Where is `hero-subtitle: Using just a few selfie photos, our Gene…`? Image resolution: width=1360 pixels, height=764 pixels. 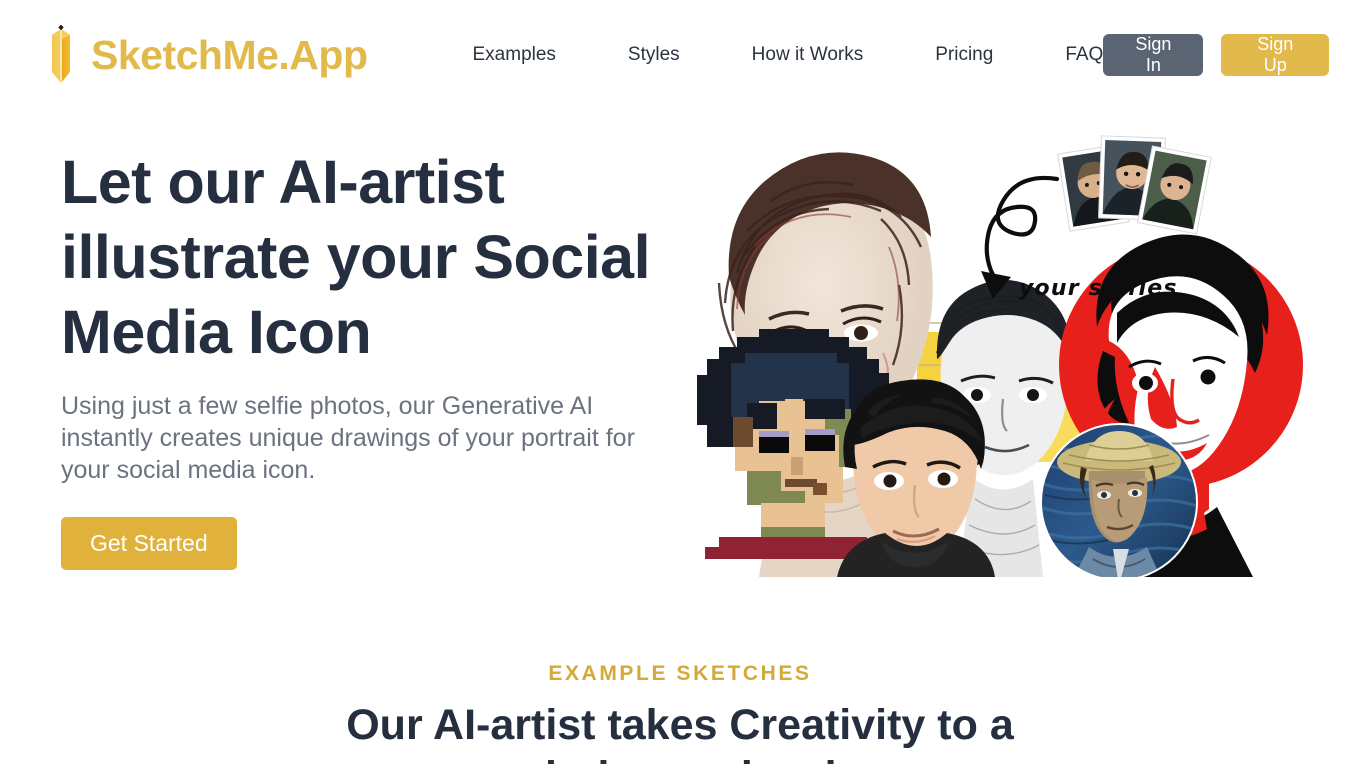 hero-subtitle: Using just a few selfie photos, our Gene… is located at coordinates (348, 438).